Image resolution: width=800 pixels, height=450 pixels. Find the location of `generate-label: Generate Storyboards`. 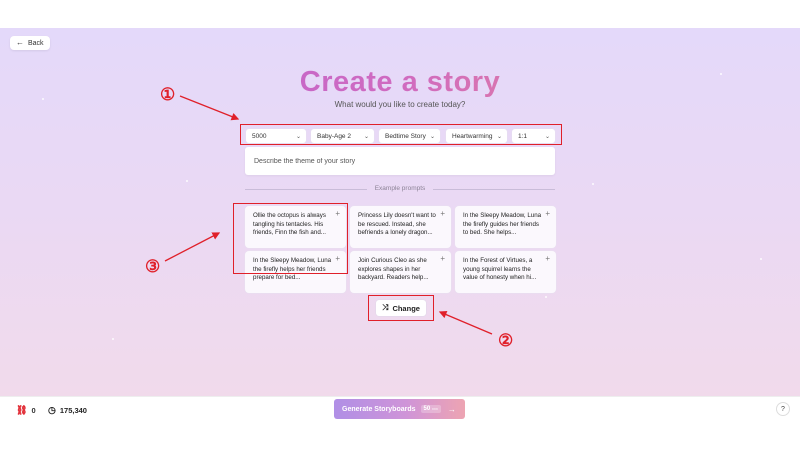

generate-label: Generate Storyboards is located at coordinates (379, 409).